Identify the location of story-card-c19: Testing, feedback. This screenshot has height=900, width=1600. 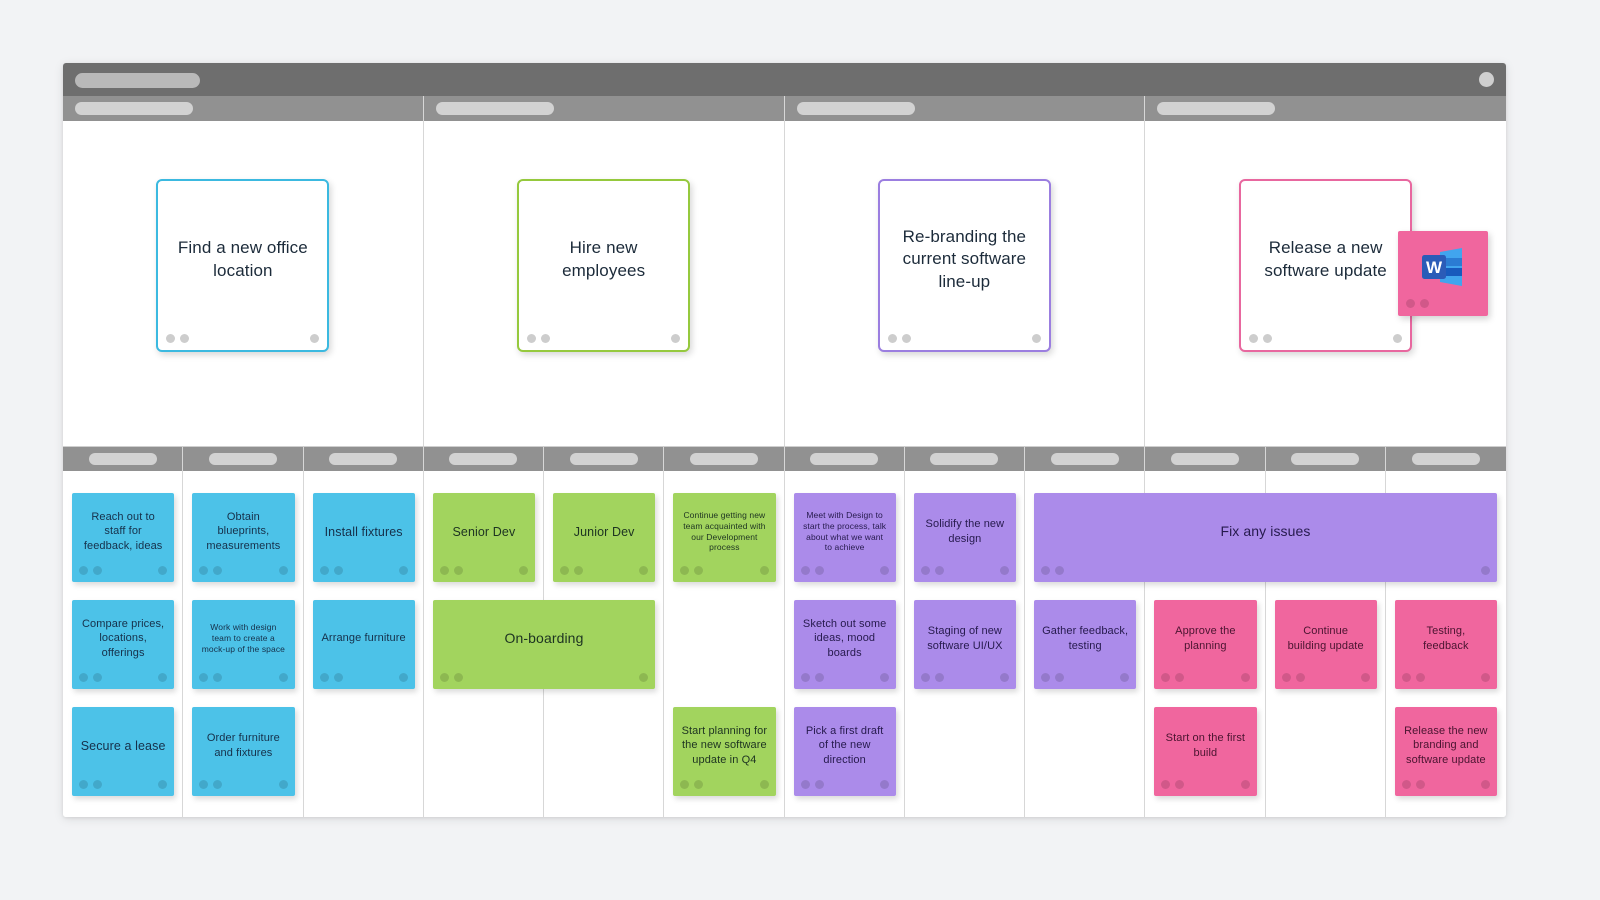
(1445, 644).